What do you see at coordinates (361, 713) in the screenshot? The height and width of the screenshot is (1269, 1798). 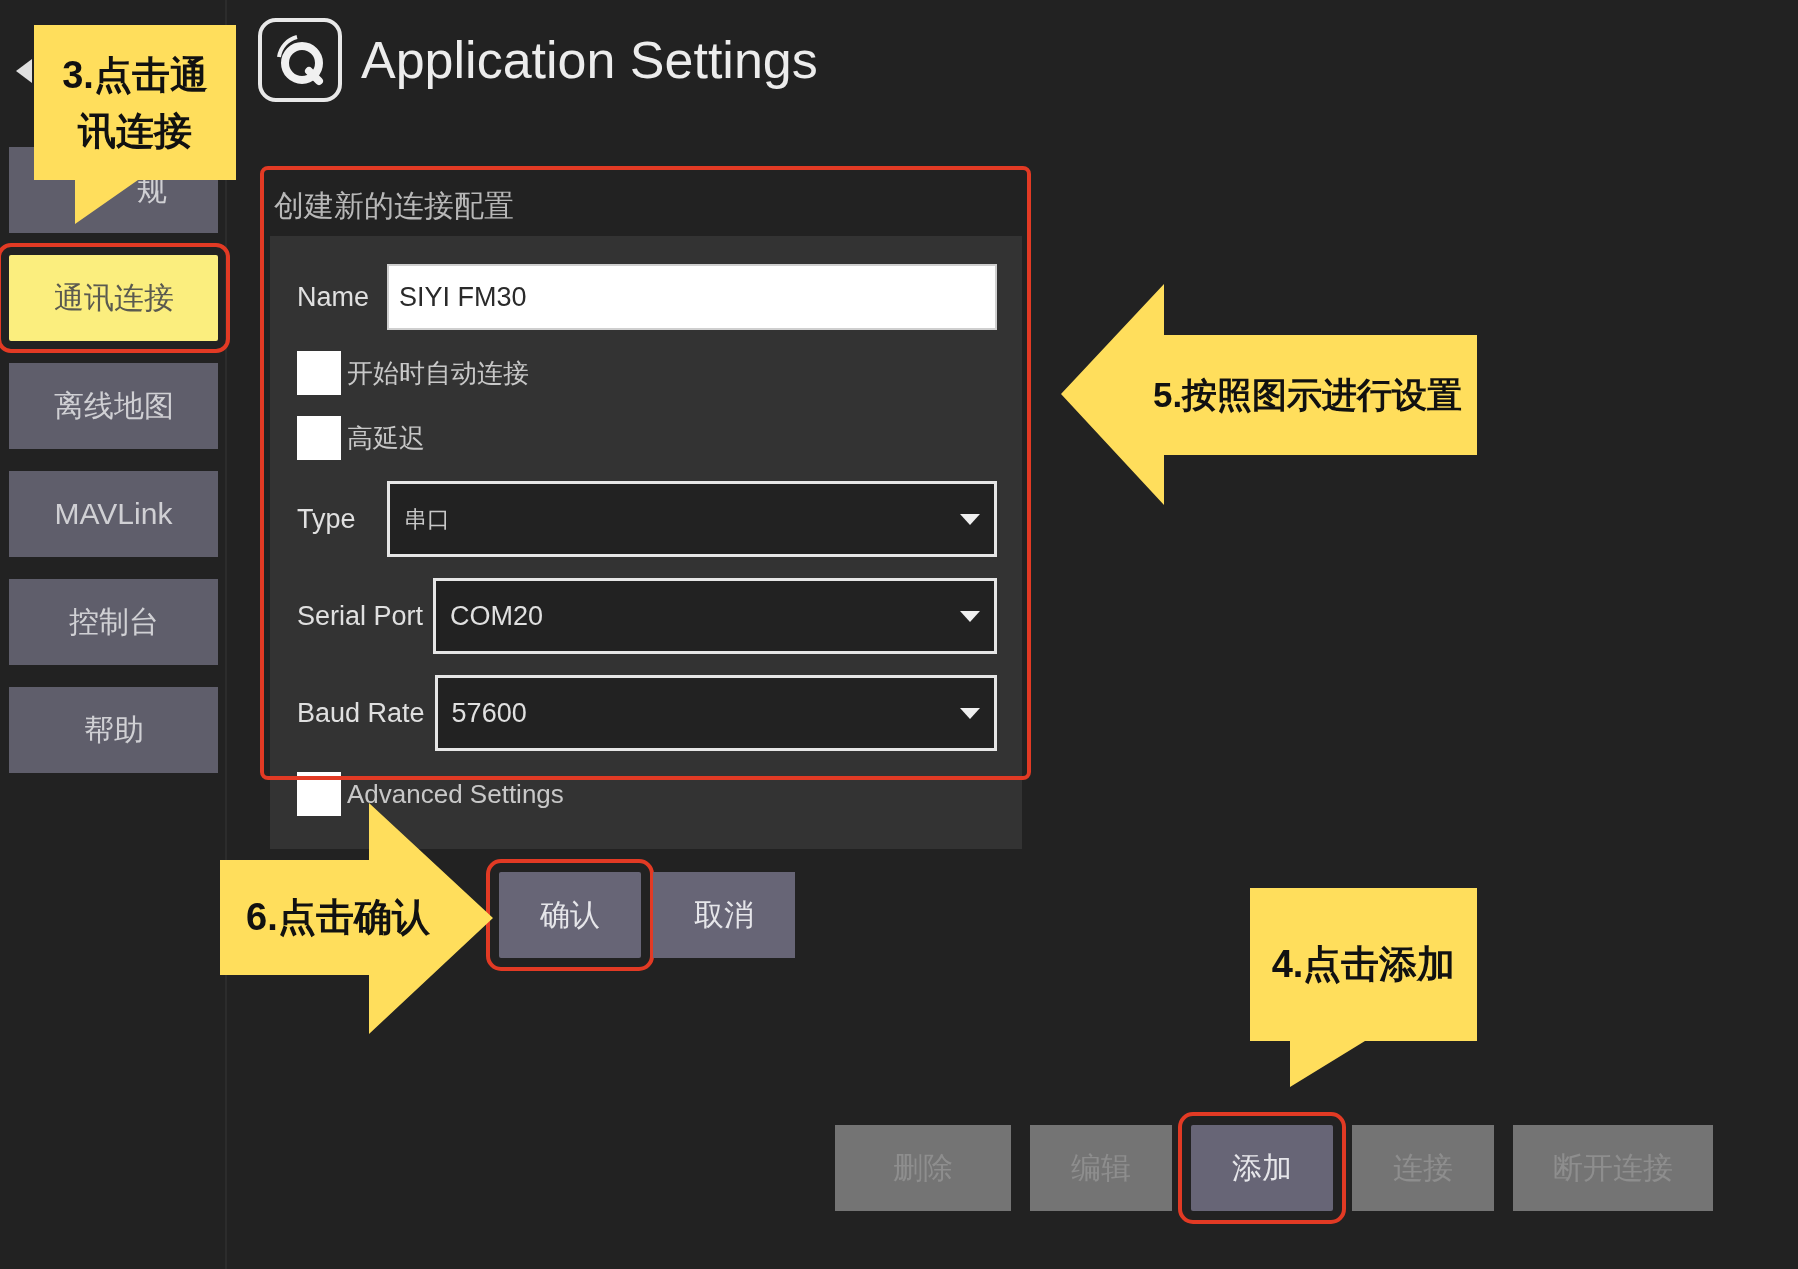 I see `field-label: Baud Rate` at bounding box center [361, 713].